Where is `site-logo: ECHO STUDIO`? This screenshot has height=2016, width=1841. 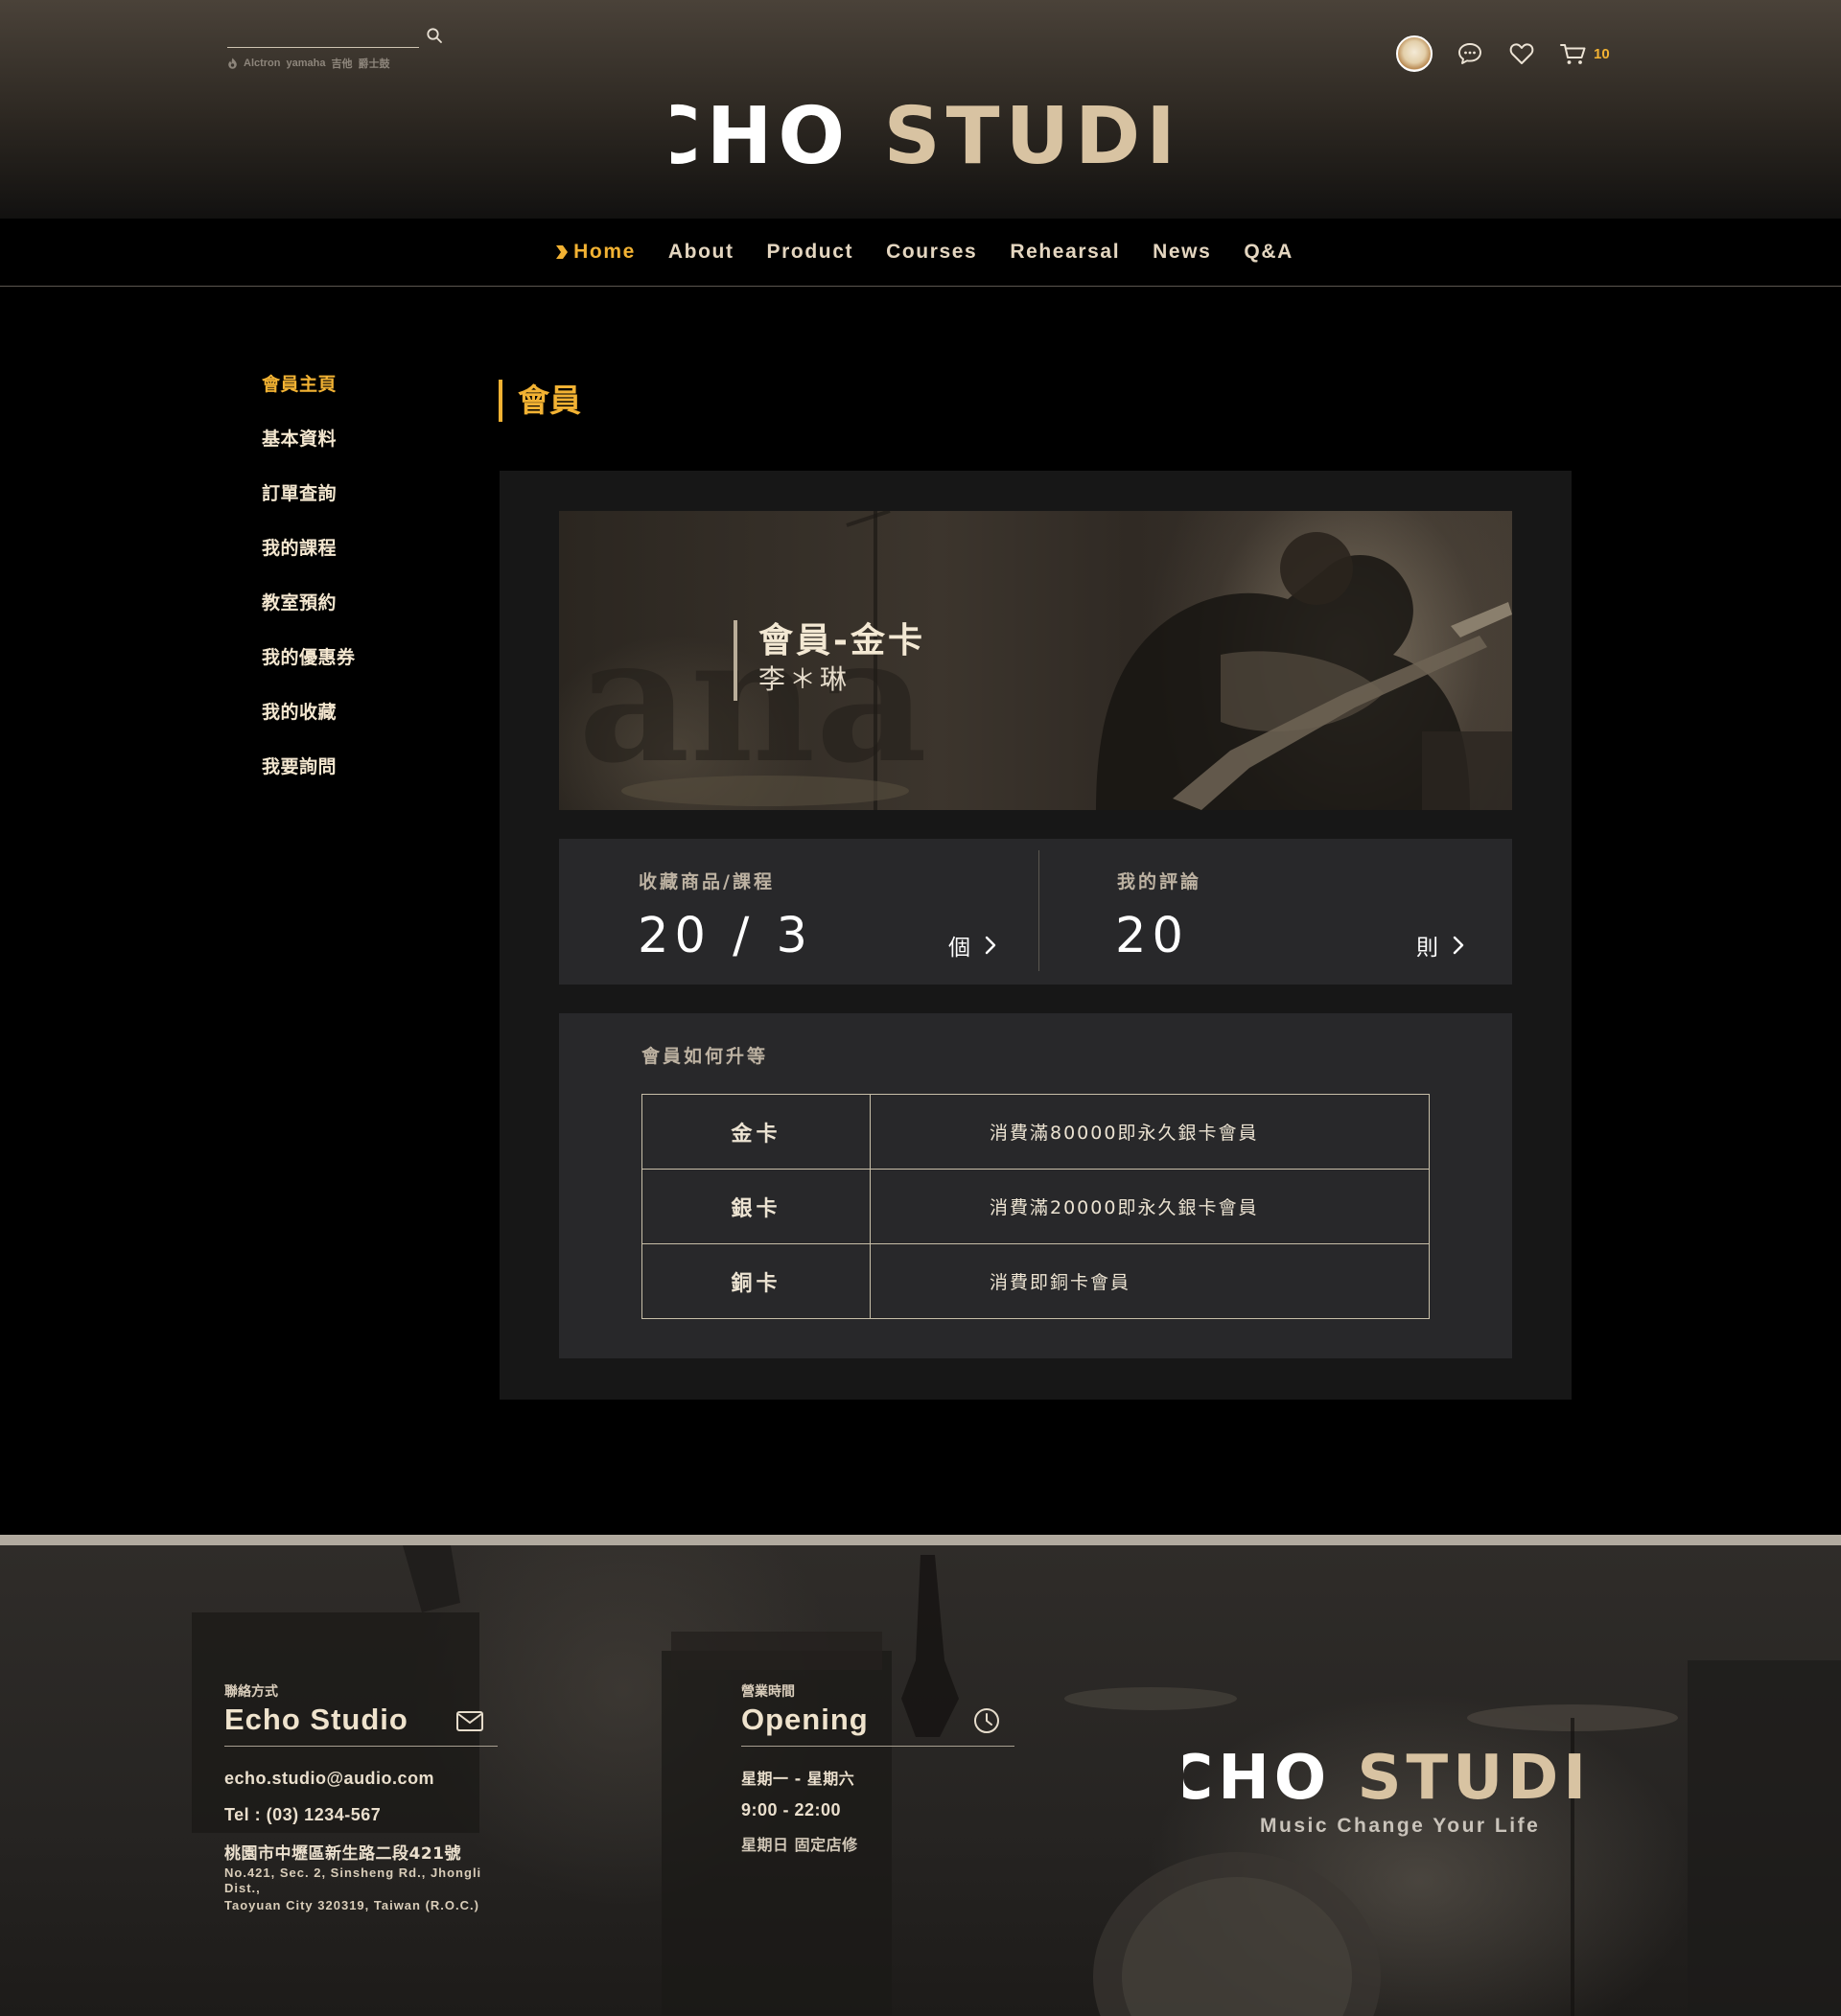
site-logo: ECHO STUDIO is located at coordinates (916, 136).